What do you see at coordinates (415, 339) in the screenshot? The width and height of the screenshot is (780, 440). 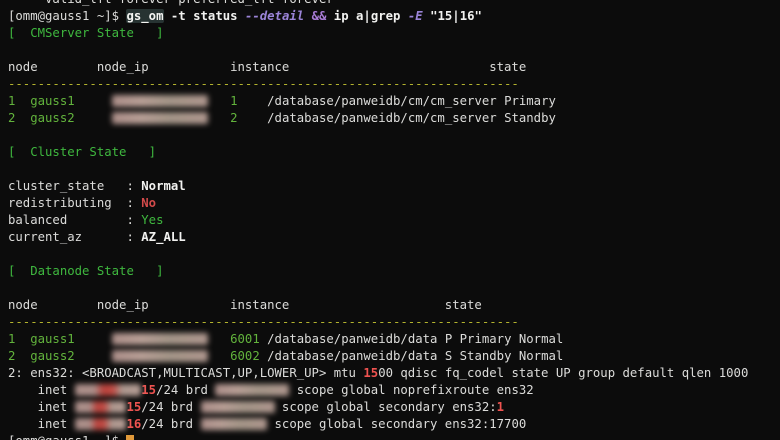 I see `terminal-text: /database/panweidb/data P Primary Normal` at bounding box center [415, 339].